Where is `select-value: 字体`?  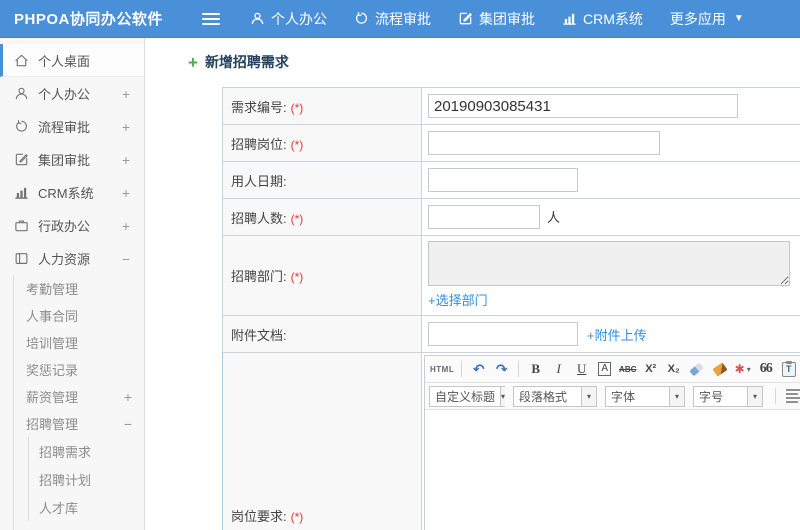 select-value: 字体 is located at coordinates (623, 396).